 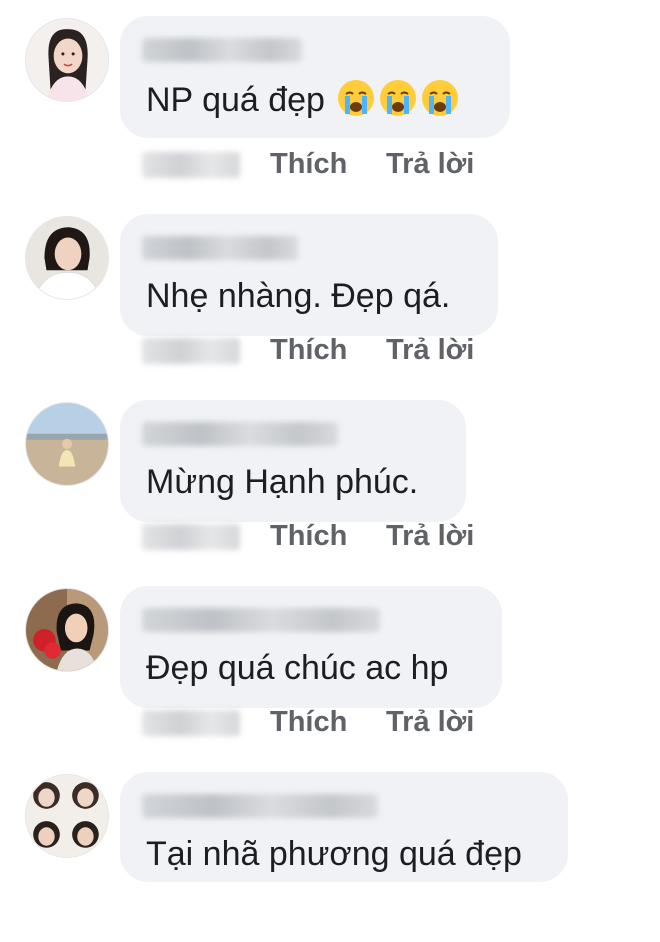 I want to click on comment-bubble: Mừng Hạnh phúc., so click(x=293, y=461).